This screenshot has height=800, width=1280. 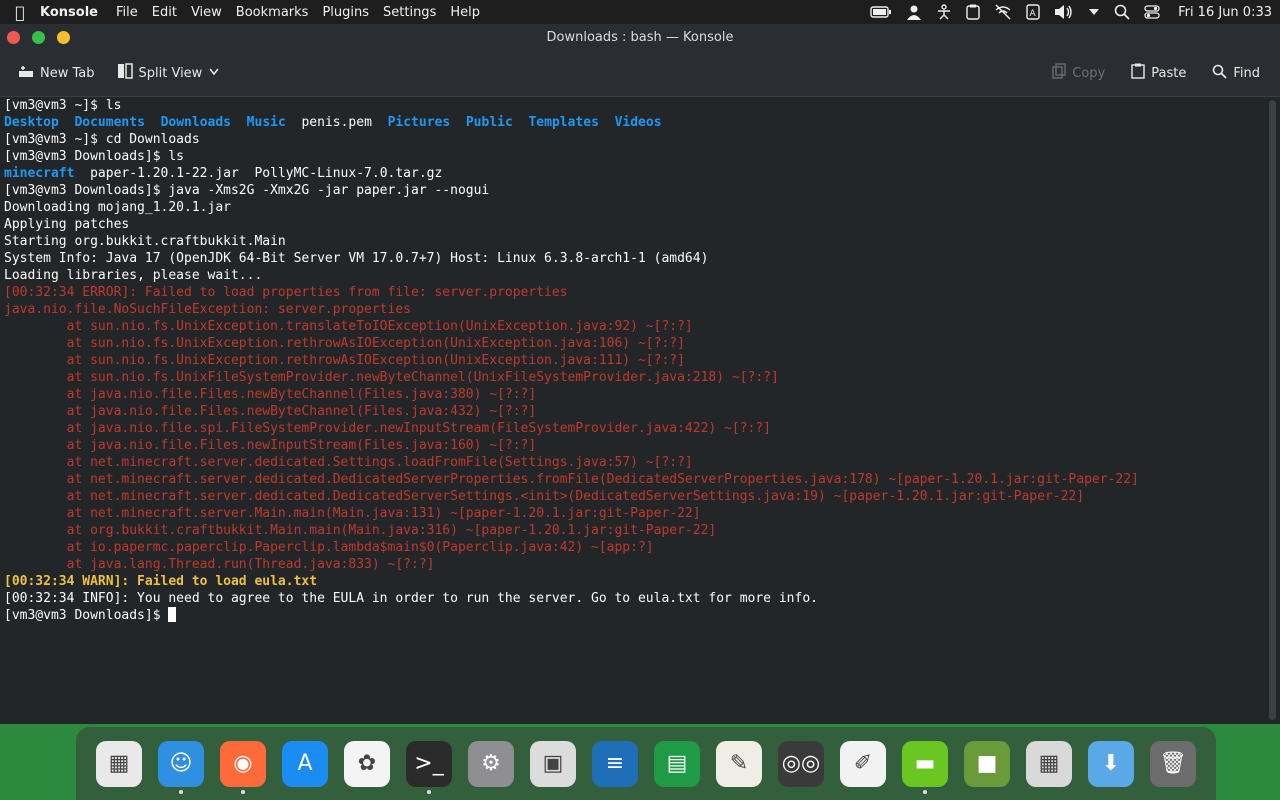 I want to click on dock-app-finder: ☺, so click(x=181, y=764).